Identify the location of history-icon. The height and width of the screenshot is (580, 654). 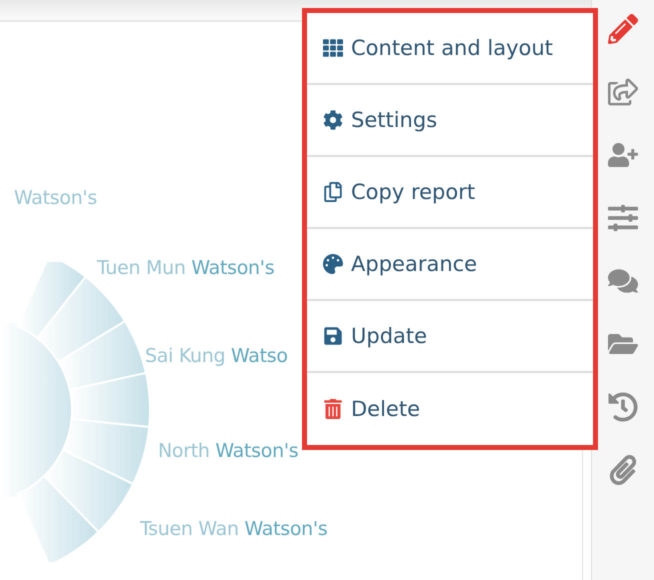
(623, 407).